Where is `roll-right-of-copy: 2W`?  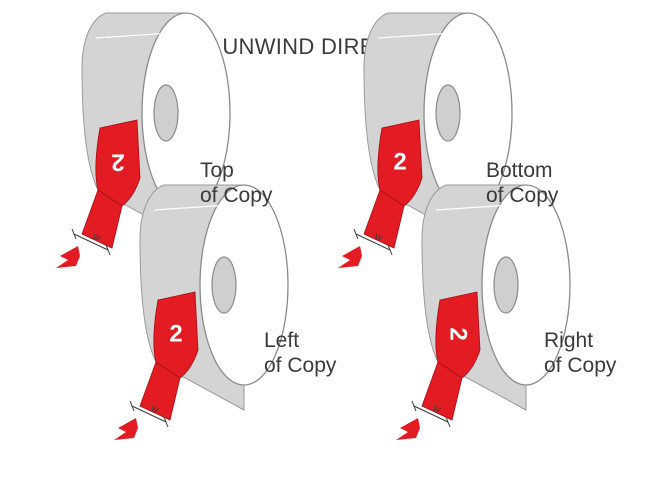
roll-right-of-copy: 2W is located at coordinates (483, 312).